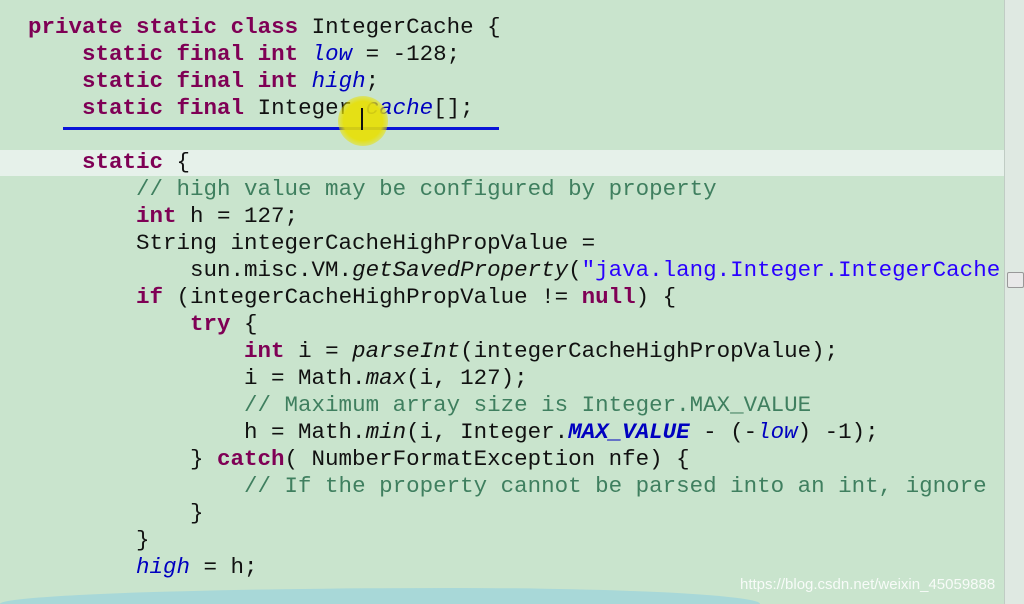 This screenshot has width=1024, height=604. Describe the element at coordinates (150, 297) in the screenshot. I see `code-token: if` at that location.